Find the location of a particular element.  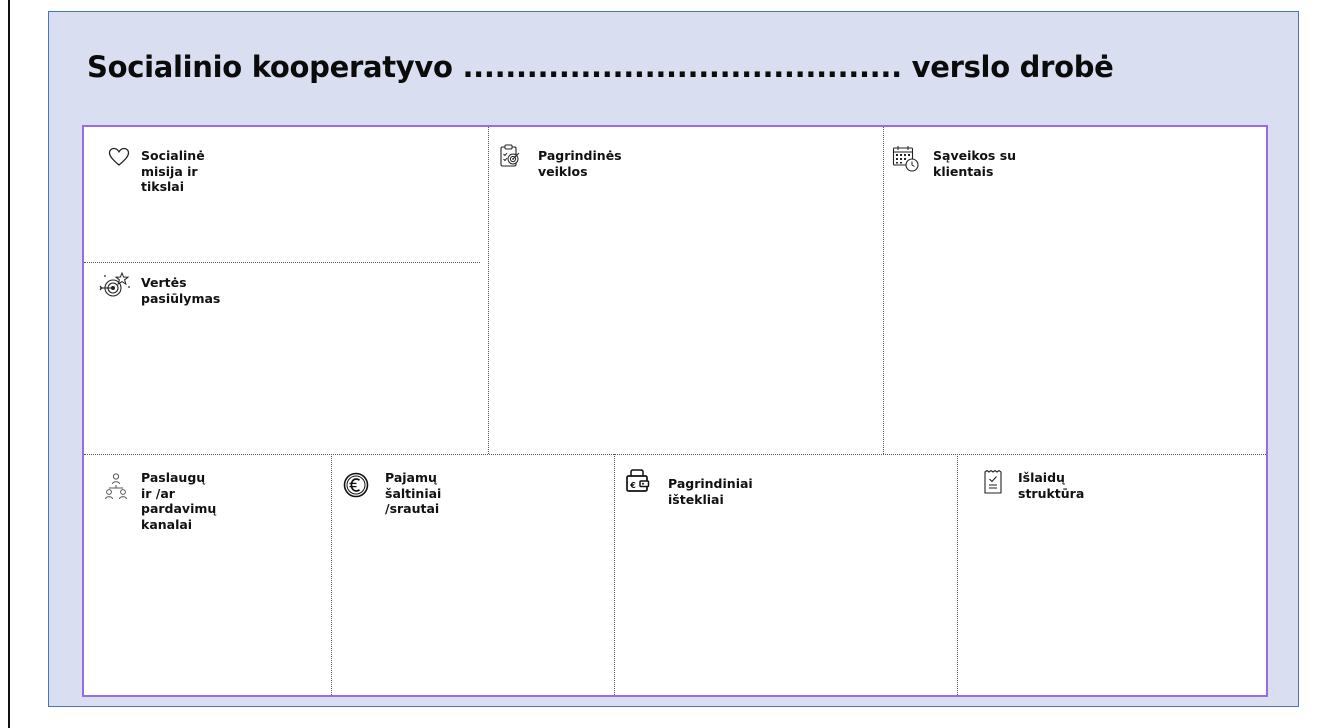

target-star-icon is located at coordinates (115, 285).